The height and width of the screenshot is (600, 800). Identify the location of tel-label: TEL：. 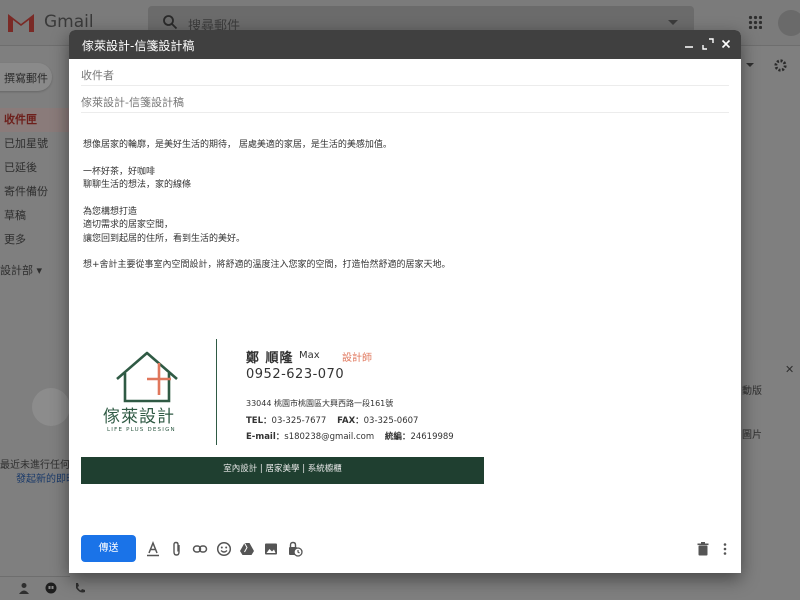
(259, 421).